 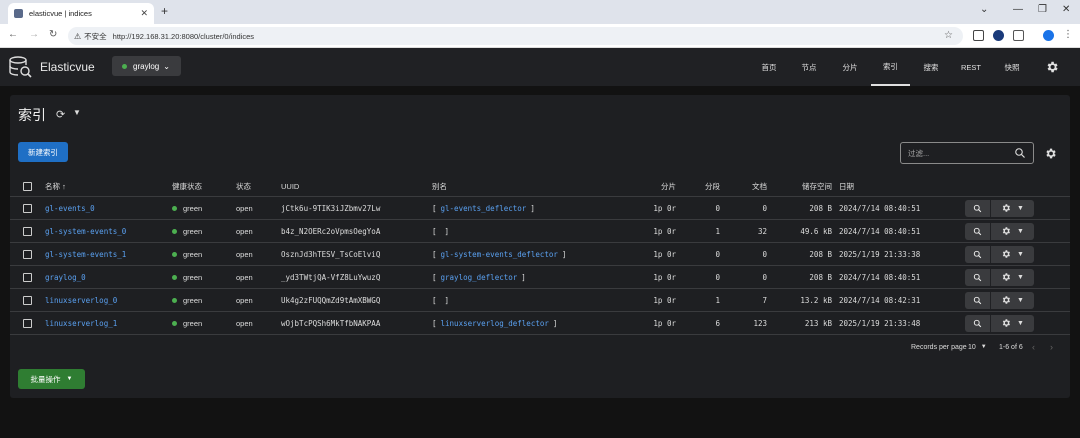 I want to click on nav-home: 首页, so click(x=769, y=67).